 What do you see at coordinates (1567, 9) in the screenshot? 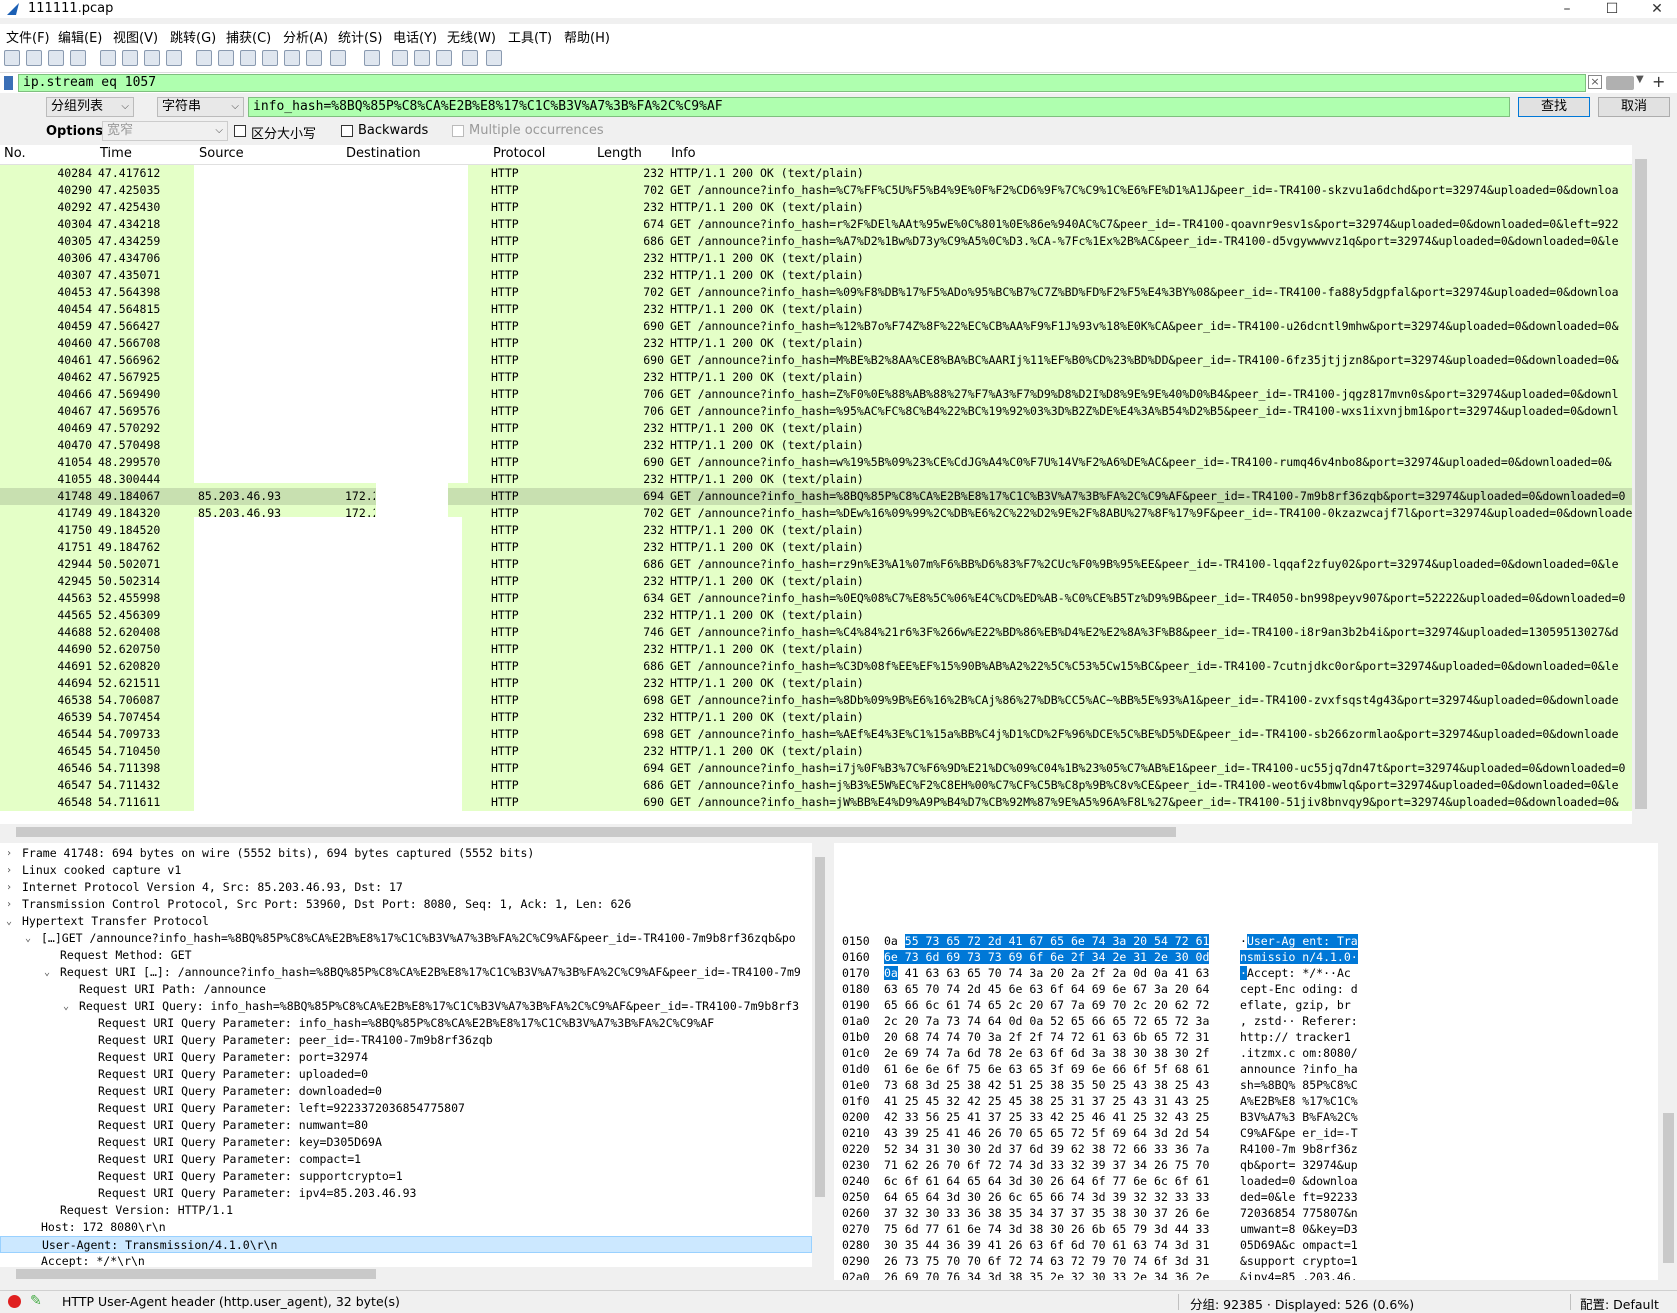
I see `minimize-button: –` at bounding box center [1567, 9].